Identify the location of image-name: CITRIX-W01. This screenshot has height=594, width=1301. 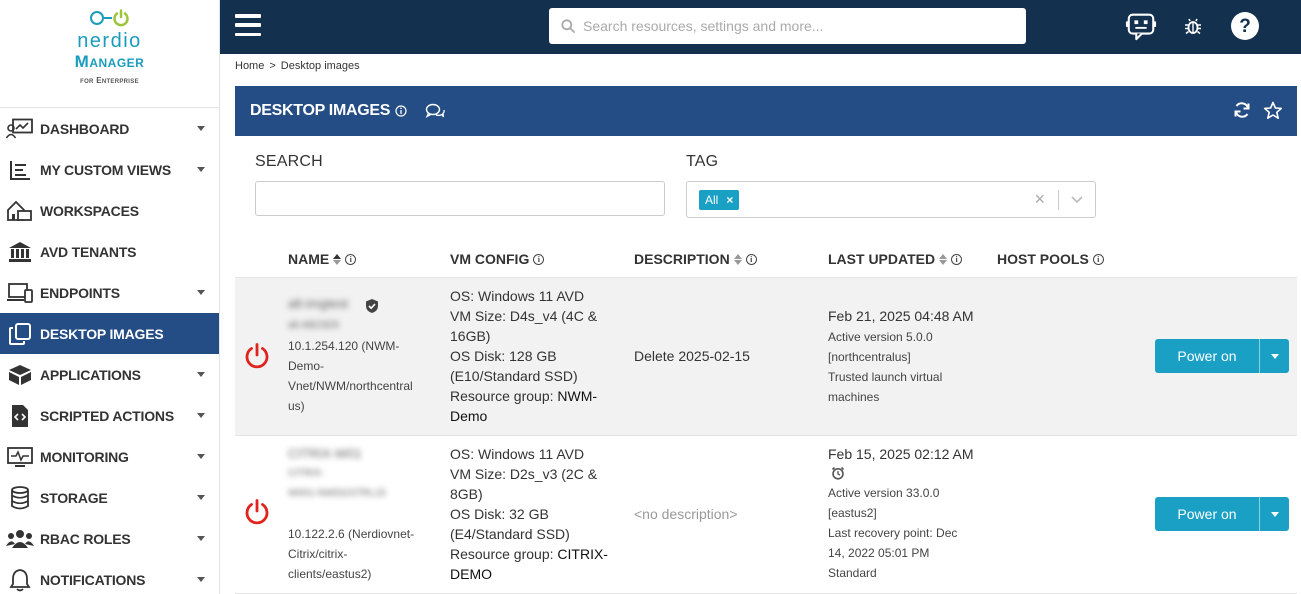
(325, 454).